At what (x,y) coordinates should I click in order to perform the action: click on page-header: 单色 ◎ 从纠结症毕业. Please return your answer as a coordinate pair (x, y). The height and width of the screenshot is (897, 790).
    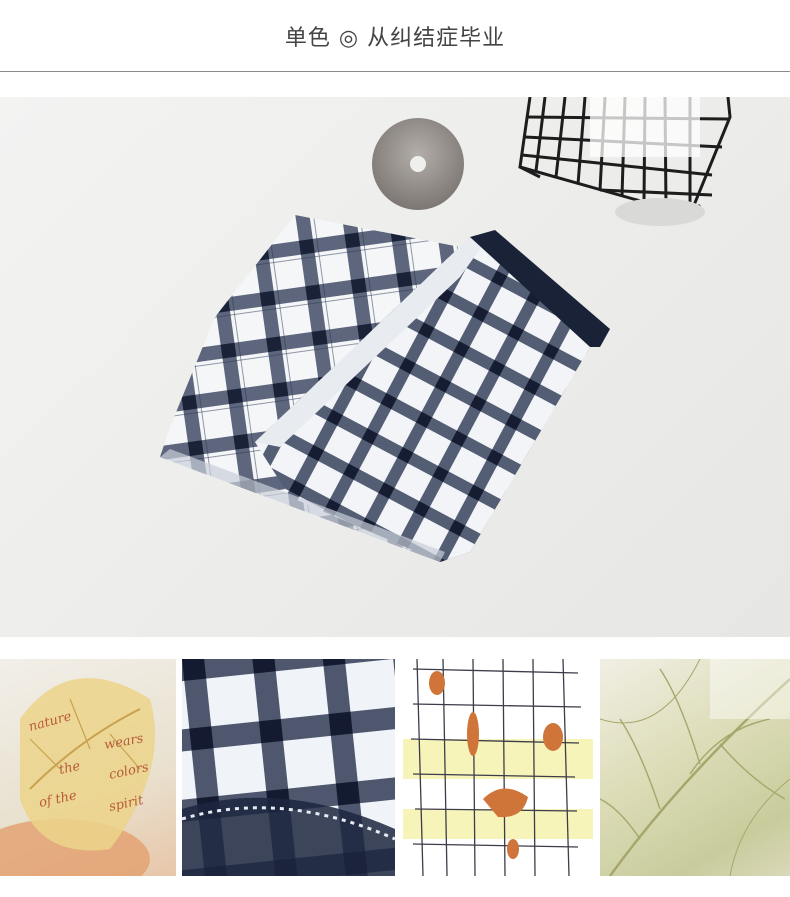
    Looking at the image, I should click on (395, 36).